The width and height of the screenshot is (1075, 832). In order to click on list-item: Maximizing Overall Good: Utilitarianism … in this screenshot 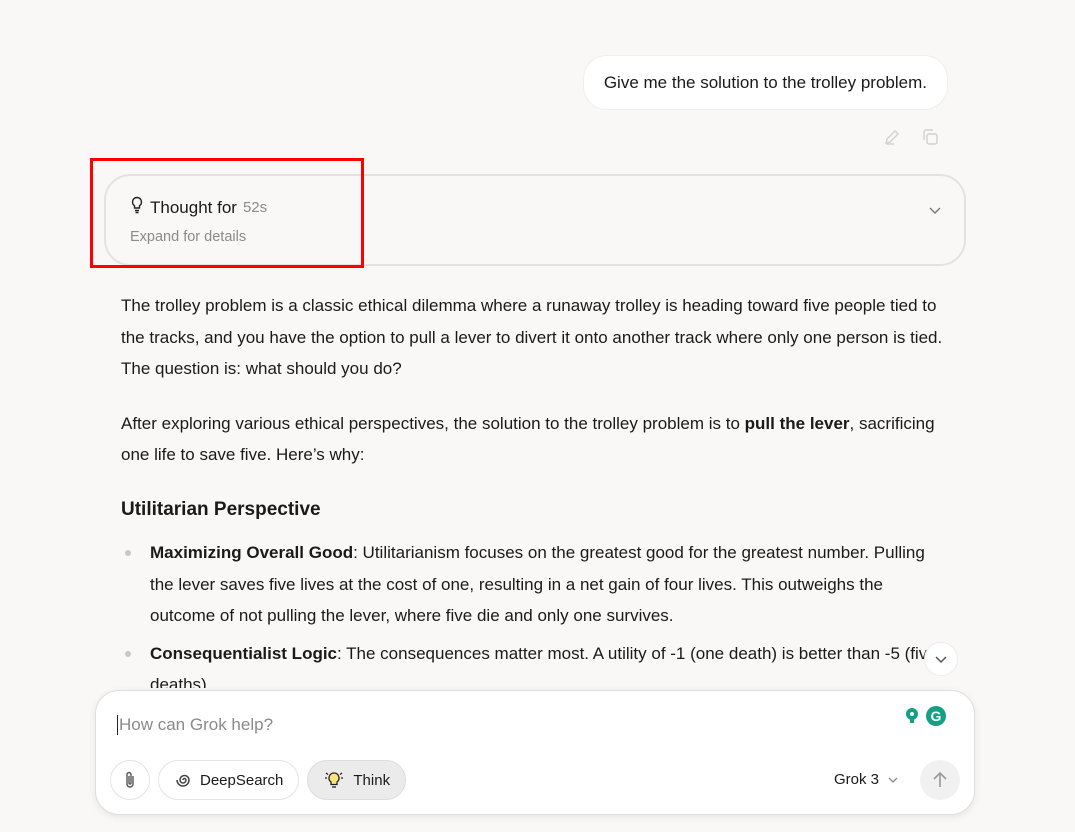, I will do `click(536, 584)`.